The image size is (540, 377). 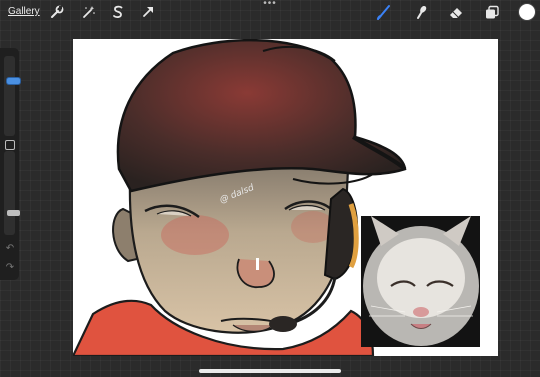 What do you see at coordinates (492, 12) in the screenshot?
I see `layers-icon` at bounding box center [492, 12].